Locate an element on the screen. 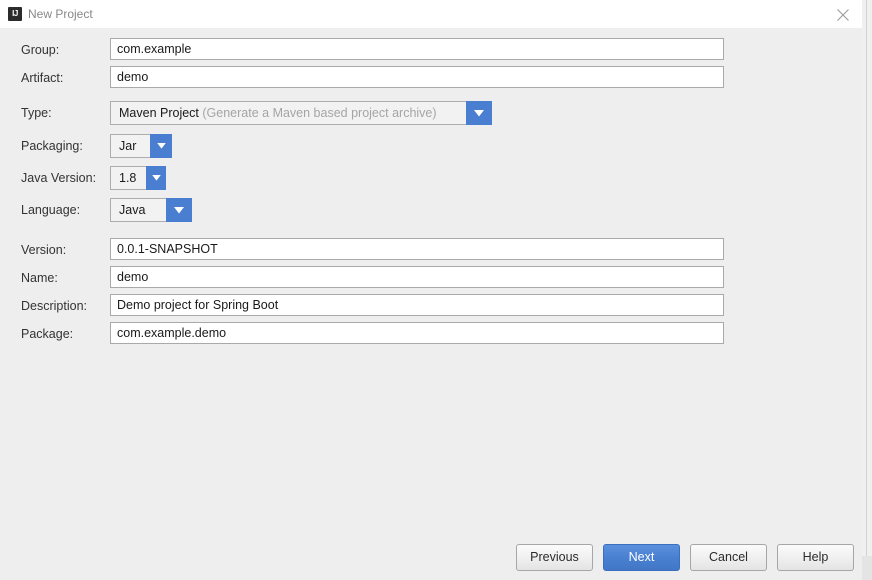  package-input: com.example.demo is located at coordinates (417, 333).